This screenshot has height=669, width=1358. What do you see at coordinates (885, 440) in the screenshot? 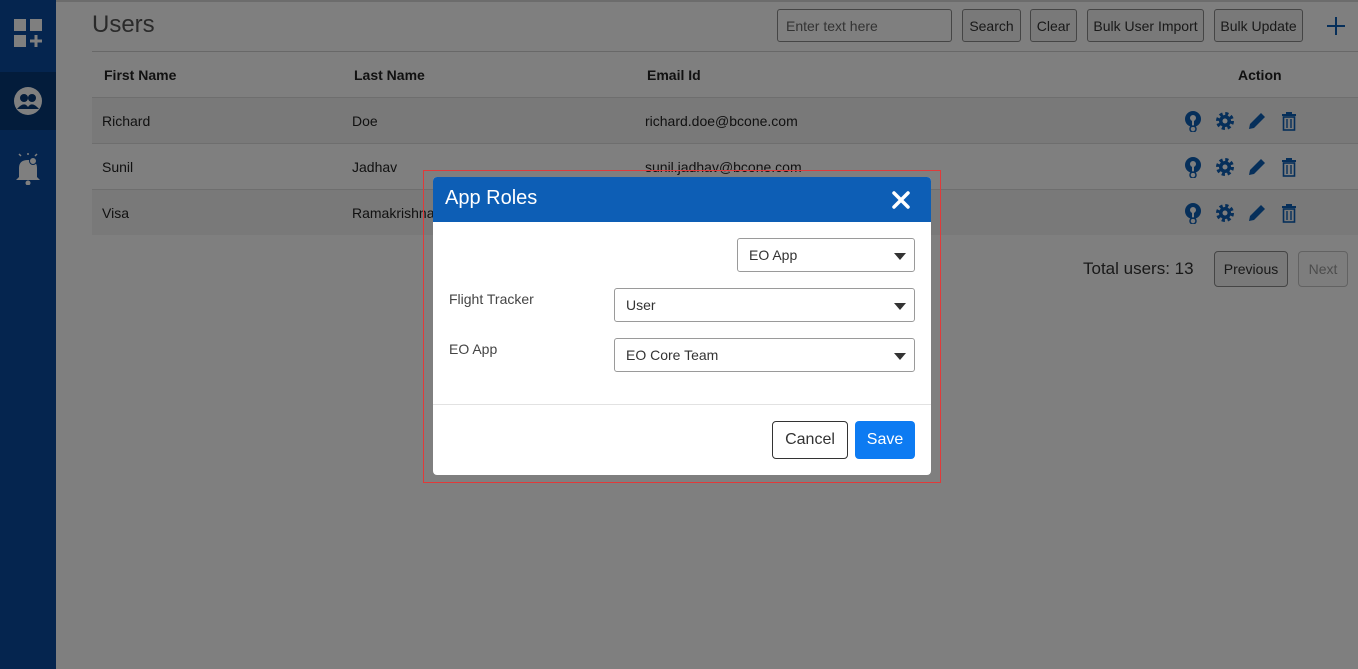
I see `save-button: Save` at bounding box center [885, 440].